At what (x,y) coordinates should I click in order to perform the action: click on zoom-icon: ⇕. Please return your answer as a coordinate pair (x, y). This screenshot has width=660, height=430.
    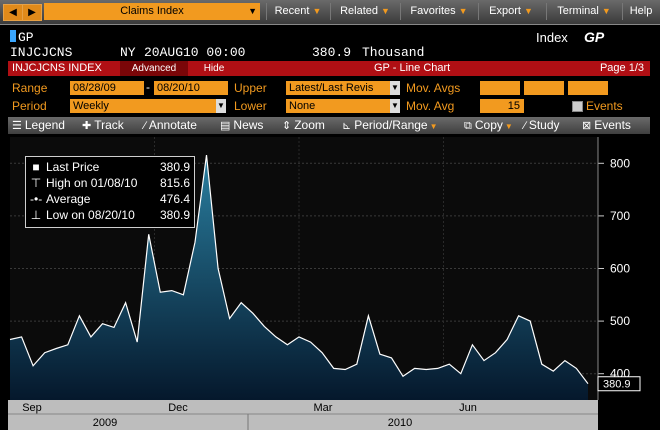
    Looking at the image, I should click on (287, 126).